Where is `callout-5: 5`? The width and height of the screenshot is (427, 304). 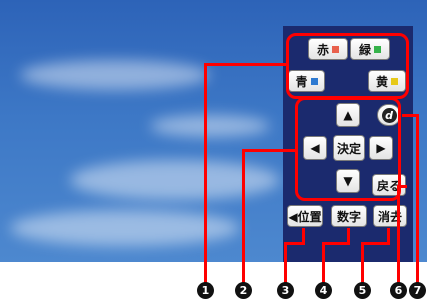
callout-5: 5 is located at coordinates (362, 290).